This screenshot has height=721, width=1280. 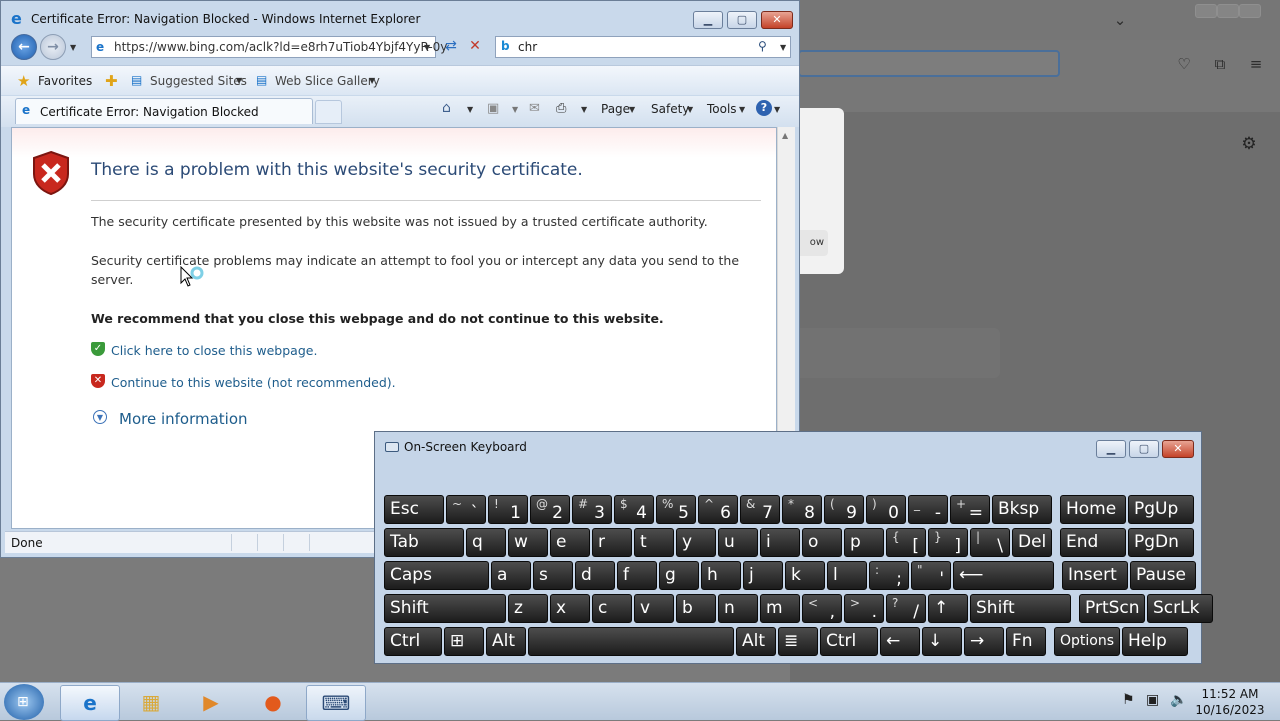 I want to click on key-symbol: ⟵, so click(x=1003, y=575).